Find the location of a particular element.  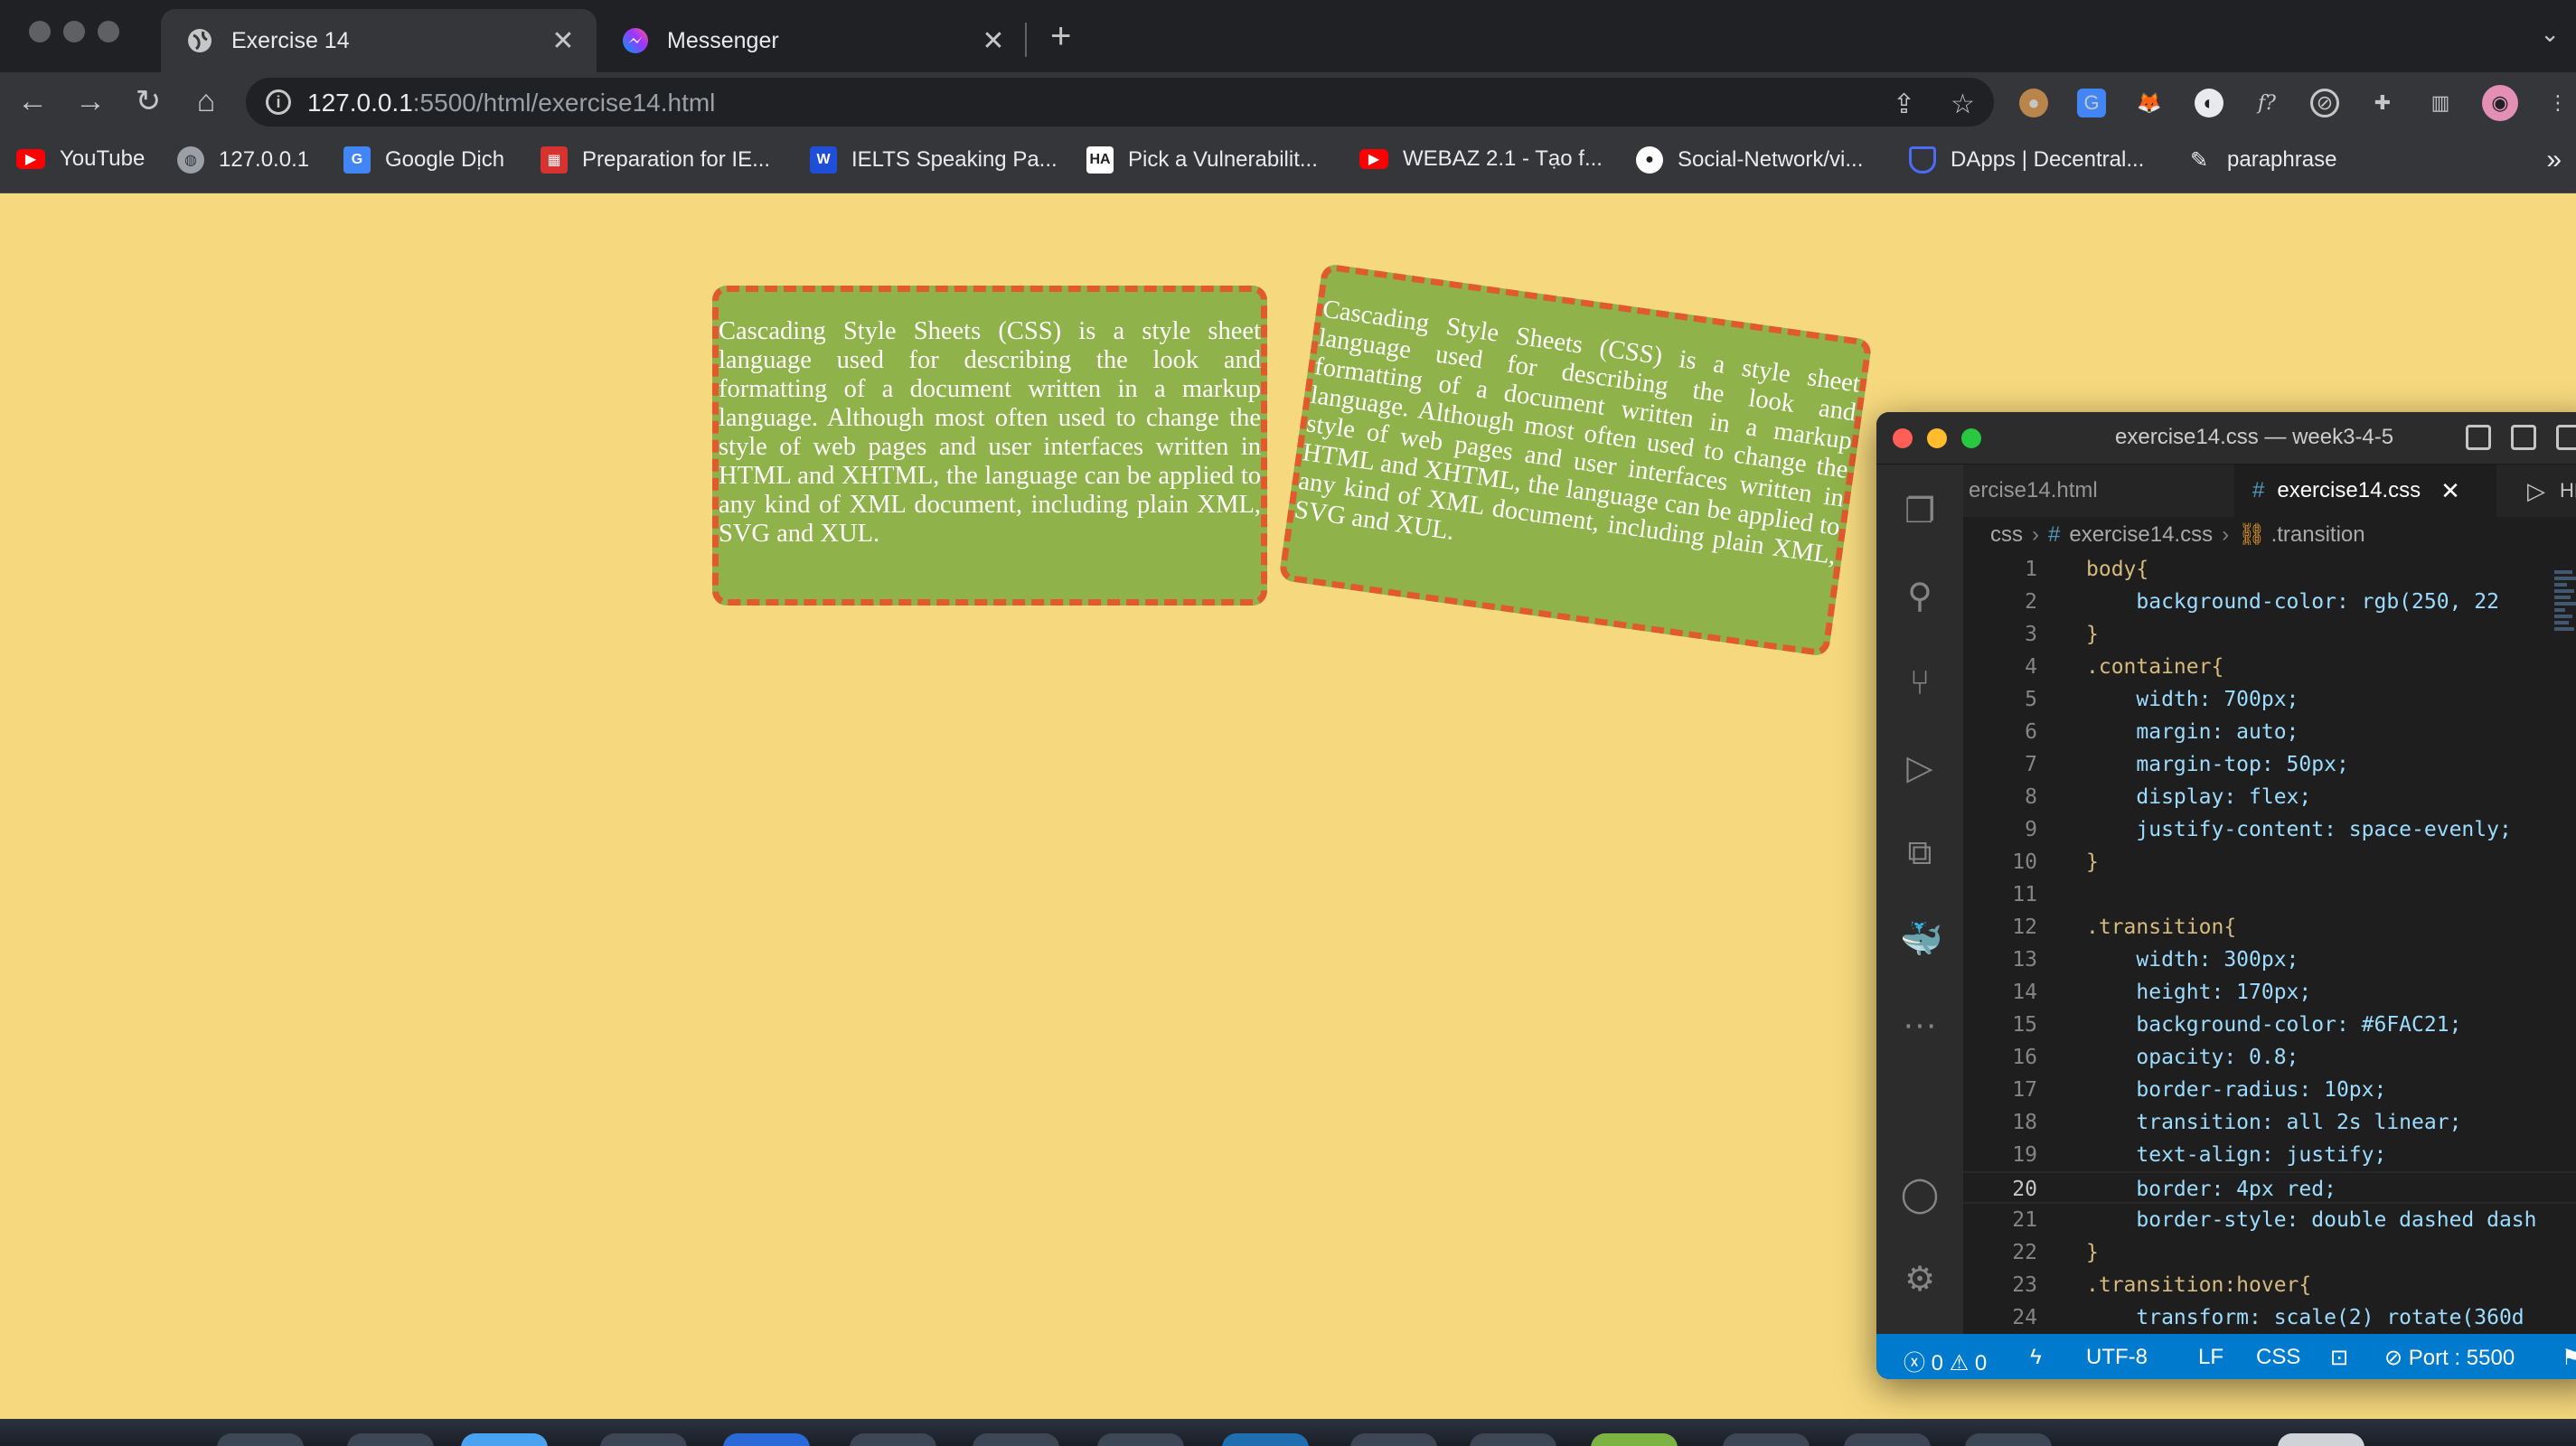

puzzle-extensions-icon: ✚ is located at coordinates (2382, 103).